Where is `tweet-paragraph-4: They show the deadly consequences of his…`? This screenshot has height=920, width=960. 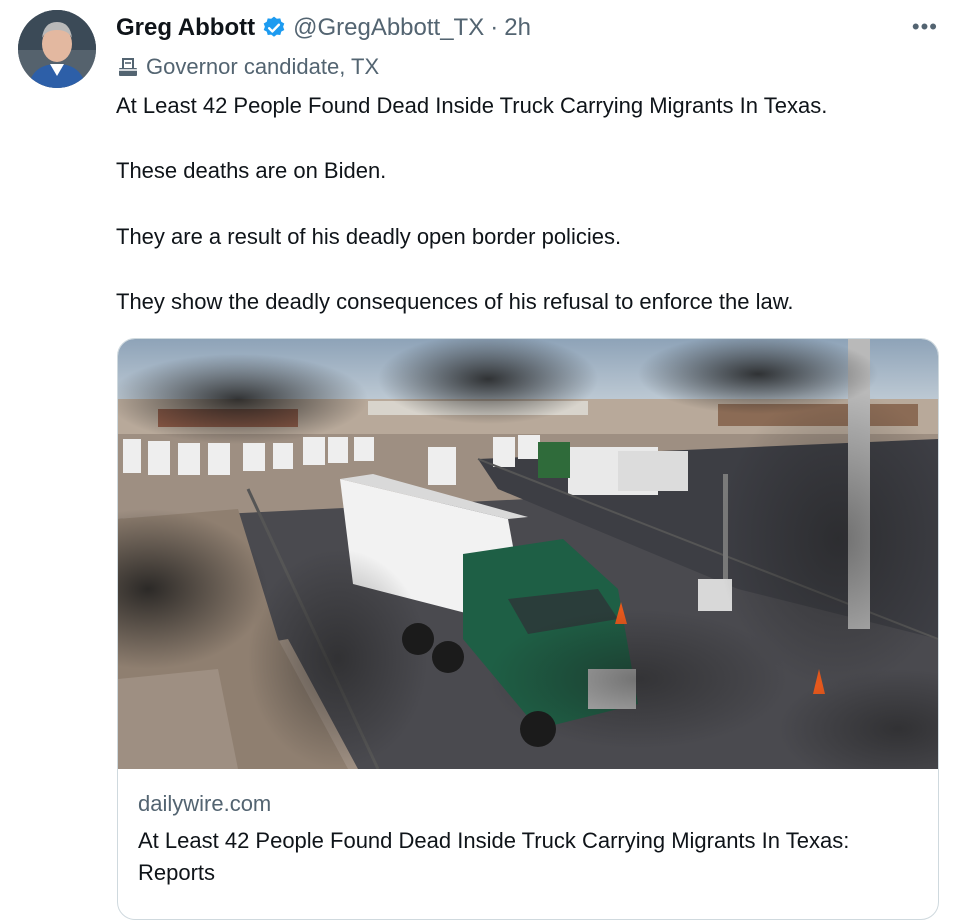 tweet-paragraph-4: They show the deadly consequences of his… is located at coordinates (455, 301).